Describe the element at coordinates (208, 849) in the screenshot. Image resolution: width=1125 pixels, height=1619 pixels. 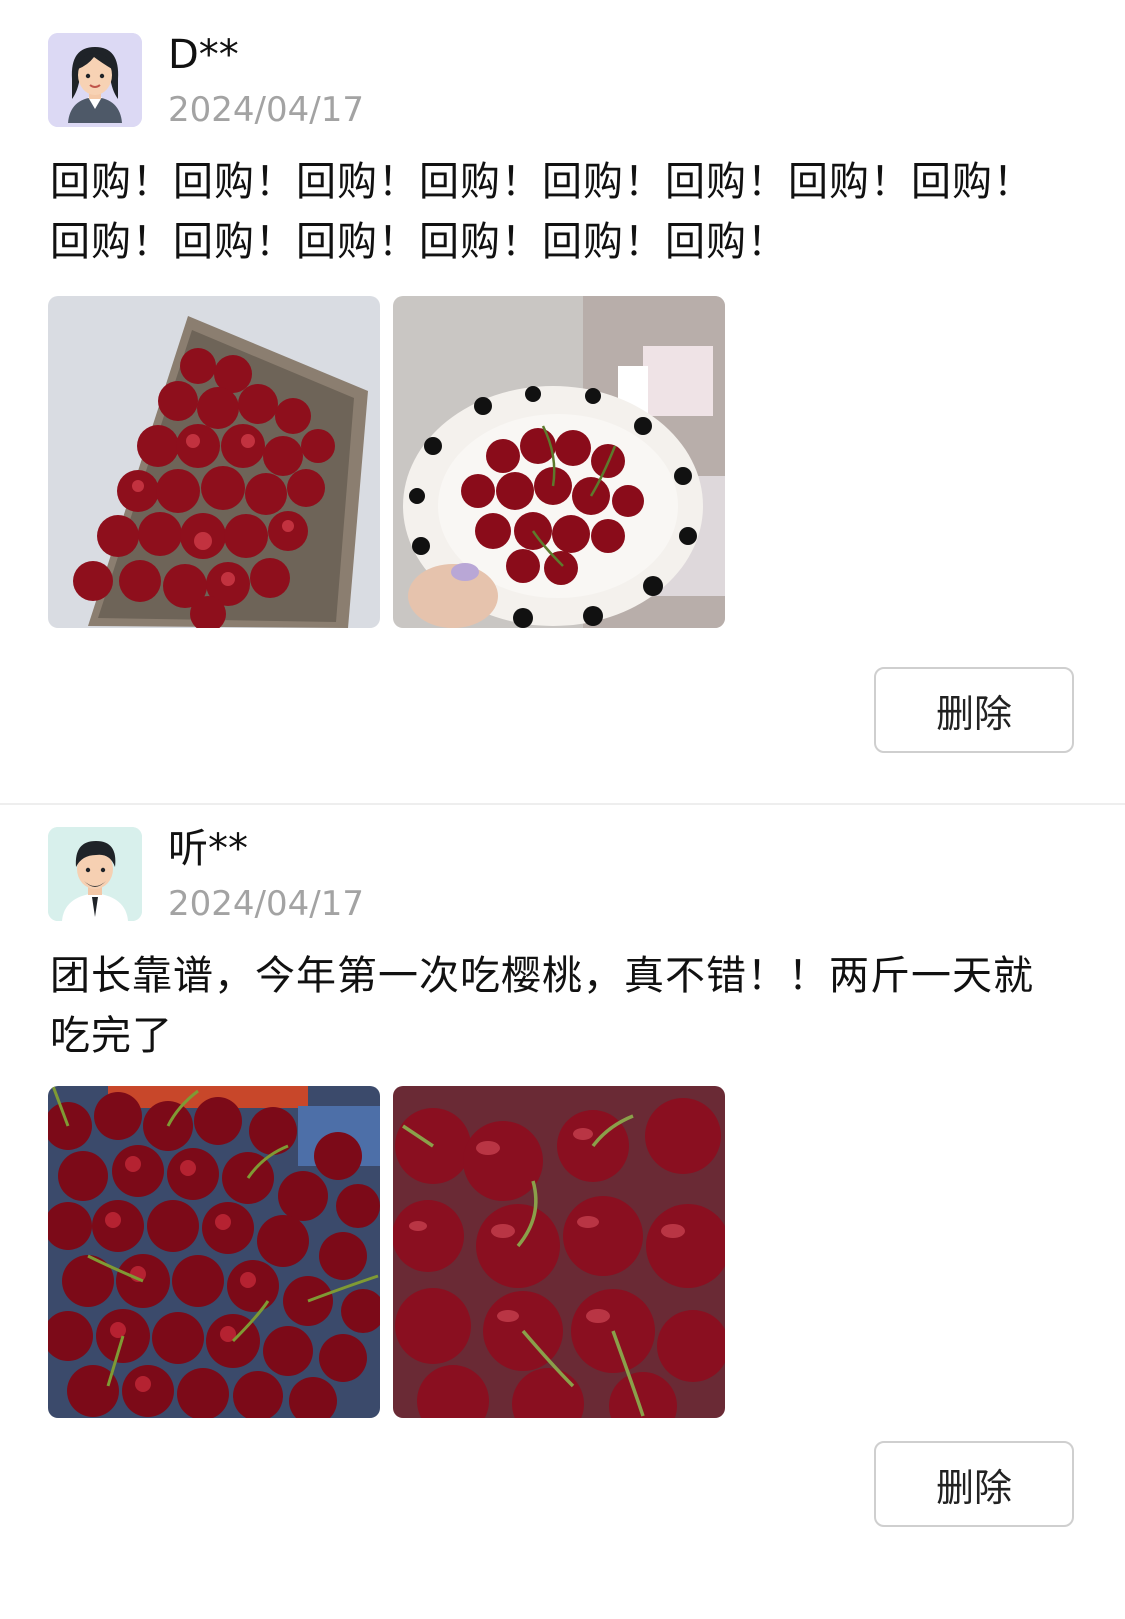
I see `reviewer-name: 听**` at that location.